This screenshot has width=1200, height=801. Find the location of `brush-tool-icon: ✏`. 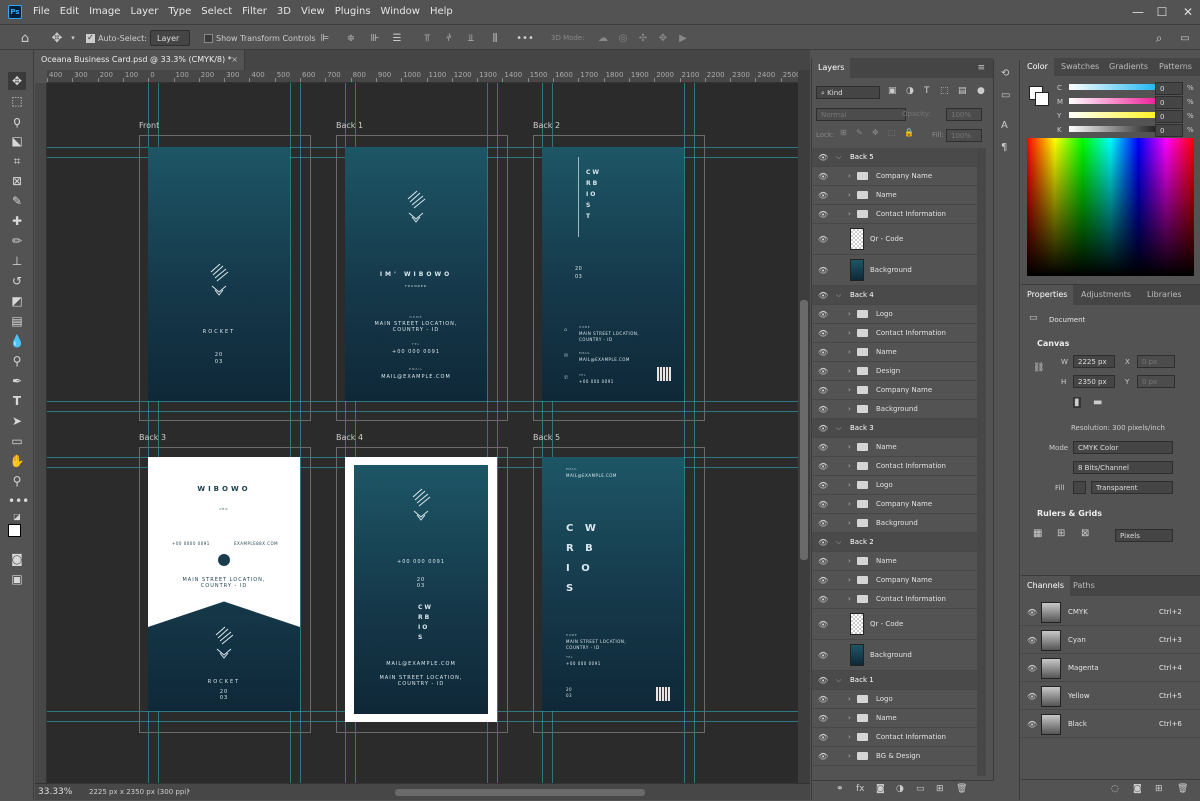

brush-tool-icon: ✏ is located at coordinates (17, 241).